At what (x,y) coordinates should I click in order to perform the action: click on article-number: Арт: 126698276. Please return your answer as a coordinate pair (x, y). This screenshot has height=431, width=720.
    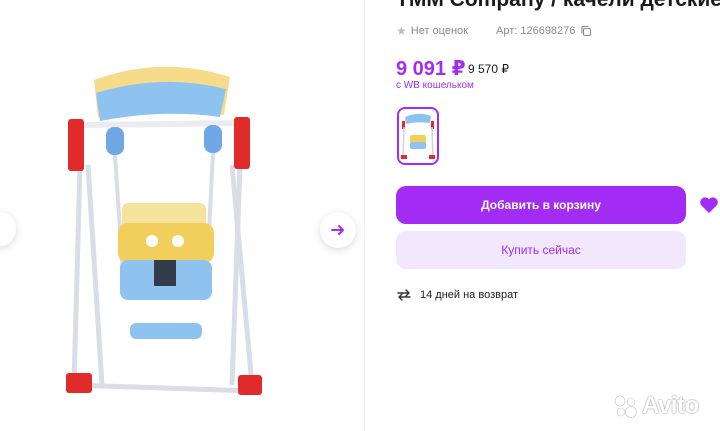
    Looking at the image, I should click on (544, 31).